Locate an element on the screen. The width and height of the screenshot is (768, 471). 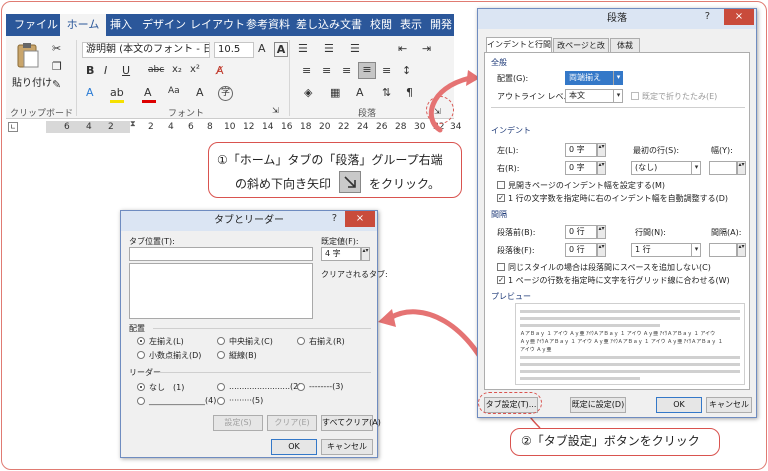
preview-section-label: プレビュー is located at coordinates (511, 296).